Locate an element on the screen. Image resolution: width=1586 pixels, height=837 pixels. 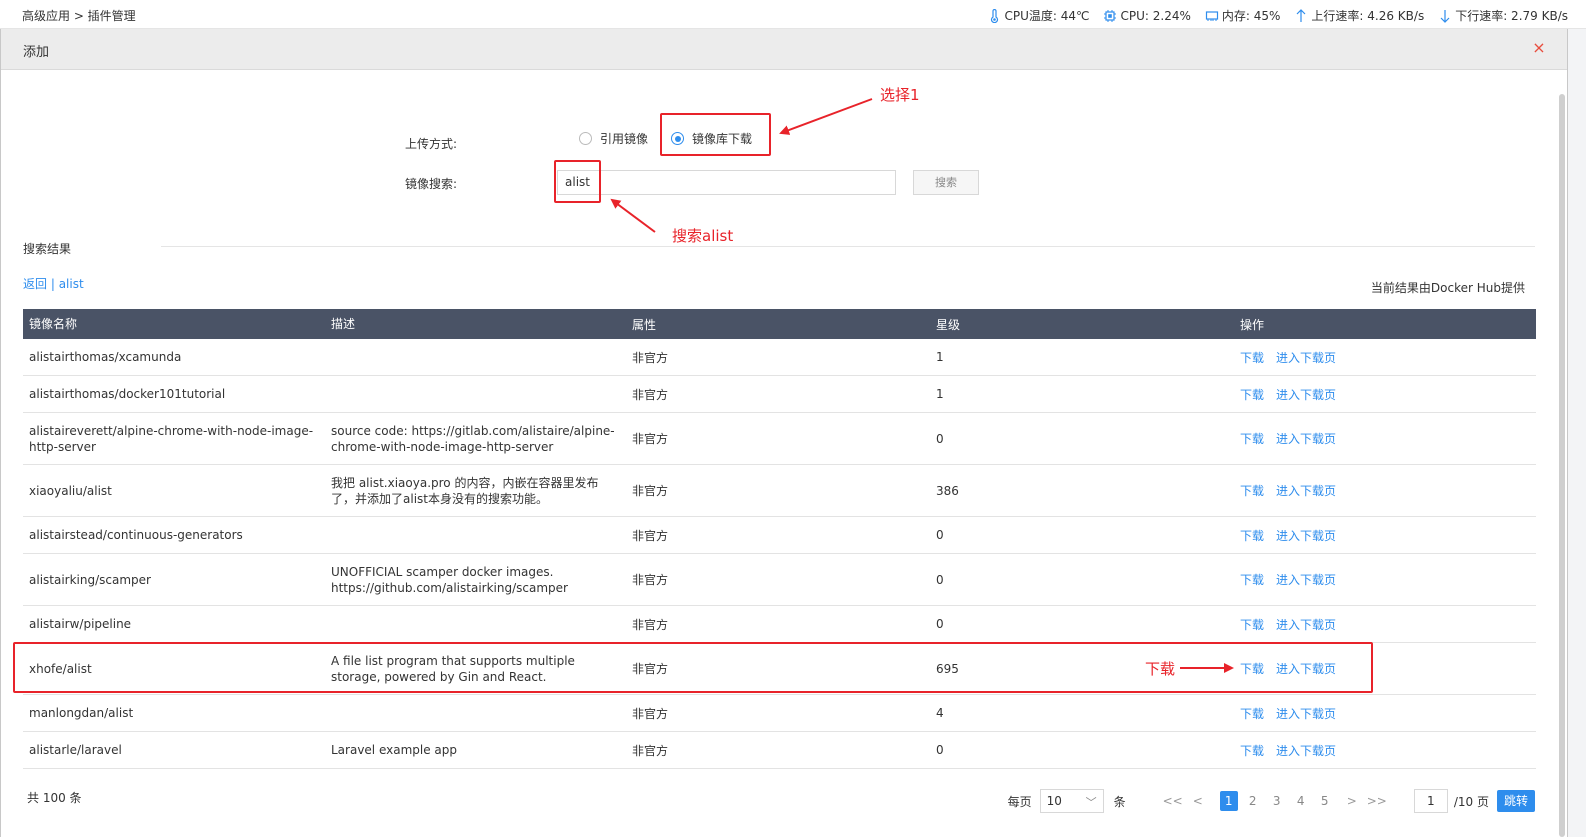
dialog-scrollbar is located at coordinates (1562, 465).